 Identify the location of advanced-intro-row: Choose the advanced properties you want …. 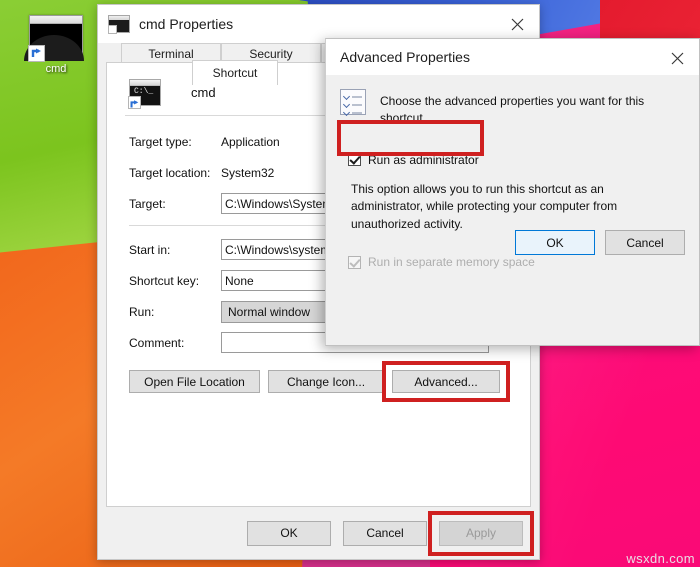
(512, 101).